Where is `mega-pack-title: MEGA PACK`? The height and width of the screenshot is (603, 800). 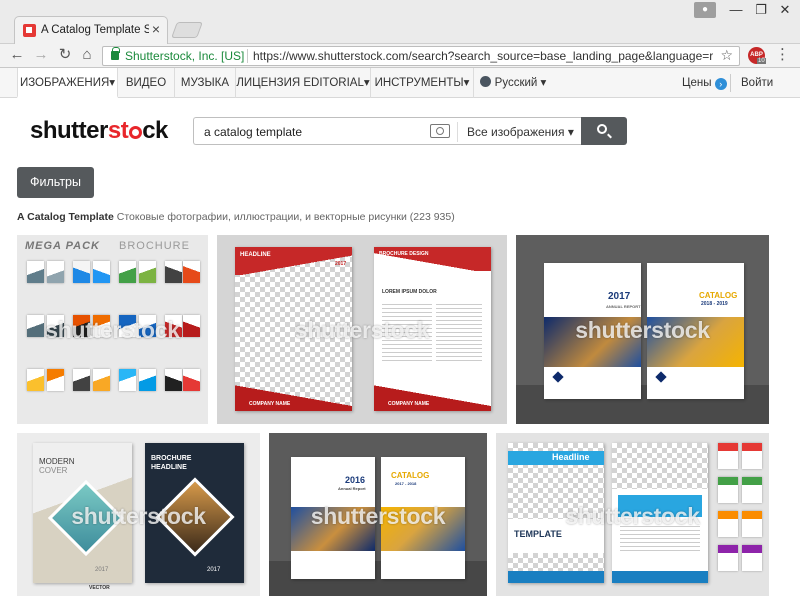 mega-pack-title: MEGA PACK is located at coordinates (62, 246).